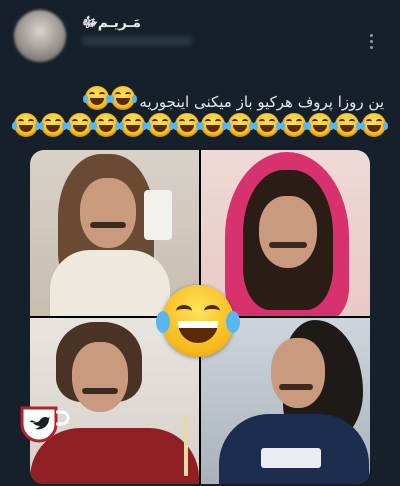  I want to click on handle-blurred, so click(137, 41).